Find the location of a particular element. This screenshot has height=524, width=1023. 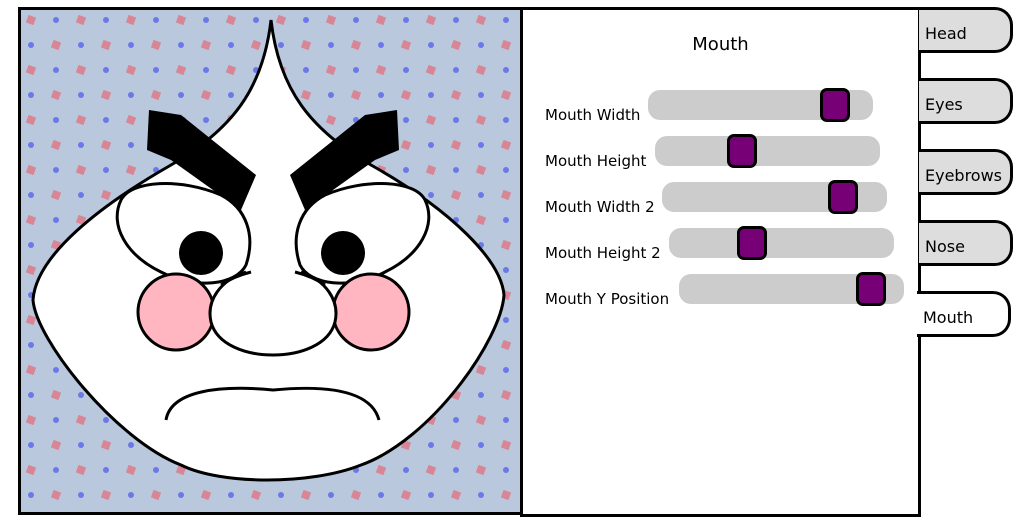

slider-row-mouth-height: Mouth Height is located at coordinates (720, 155).